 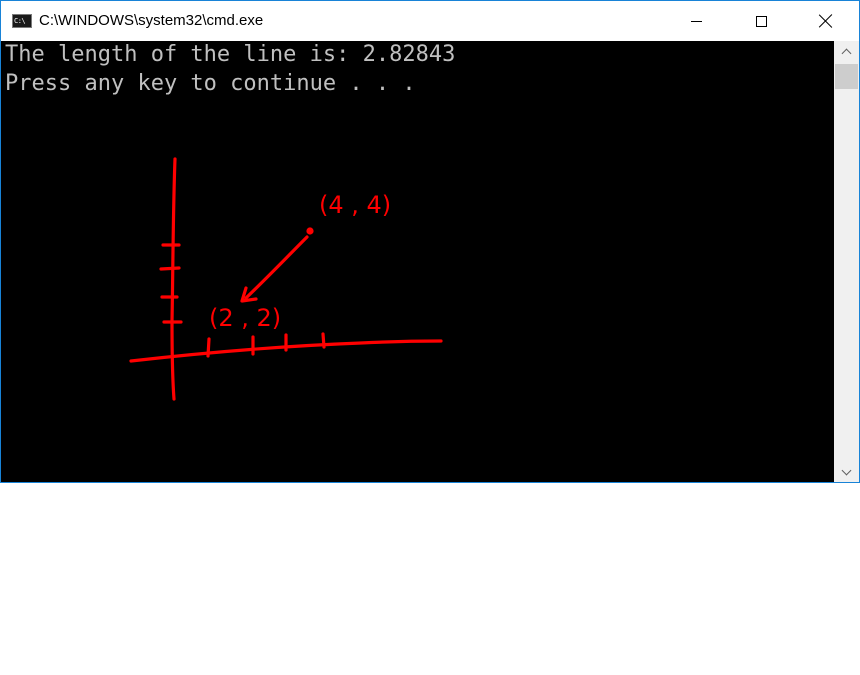 I want to click on connecting-line, so click(x=276, y=267).